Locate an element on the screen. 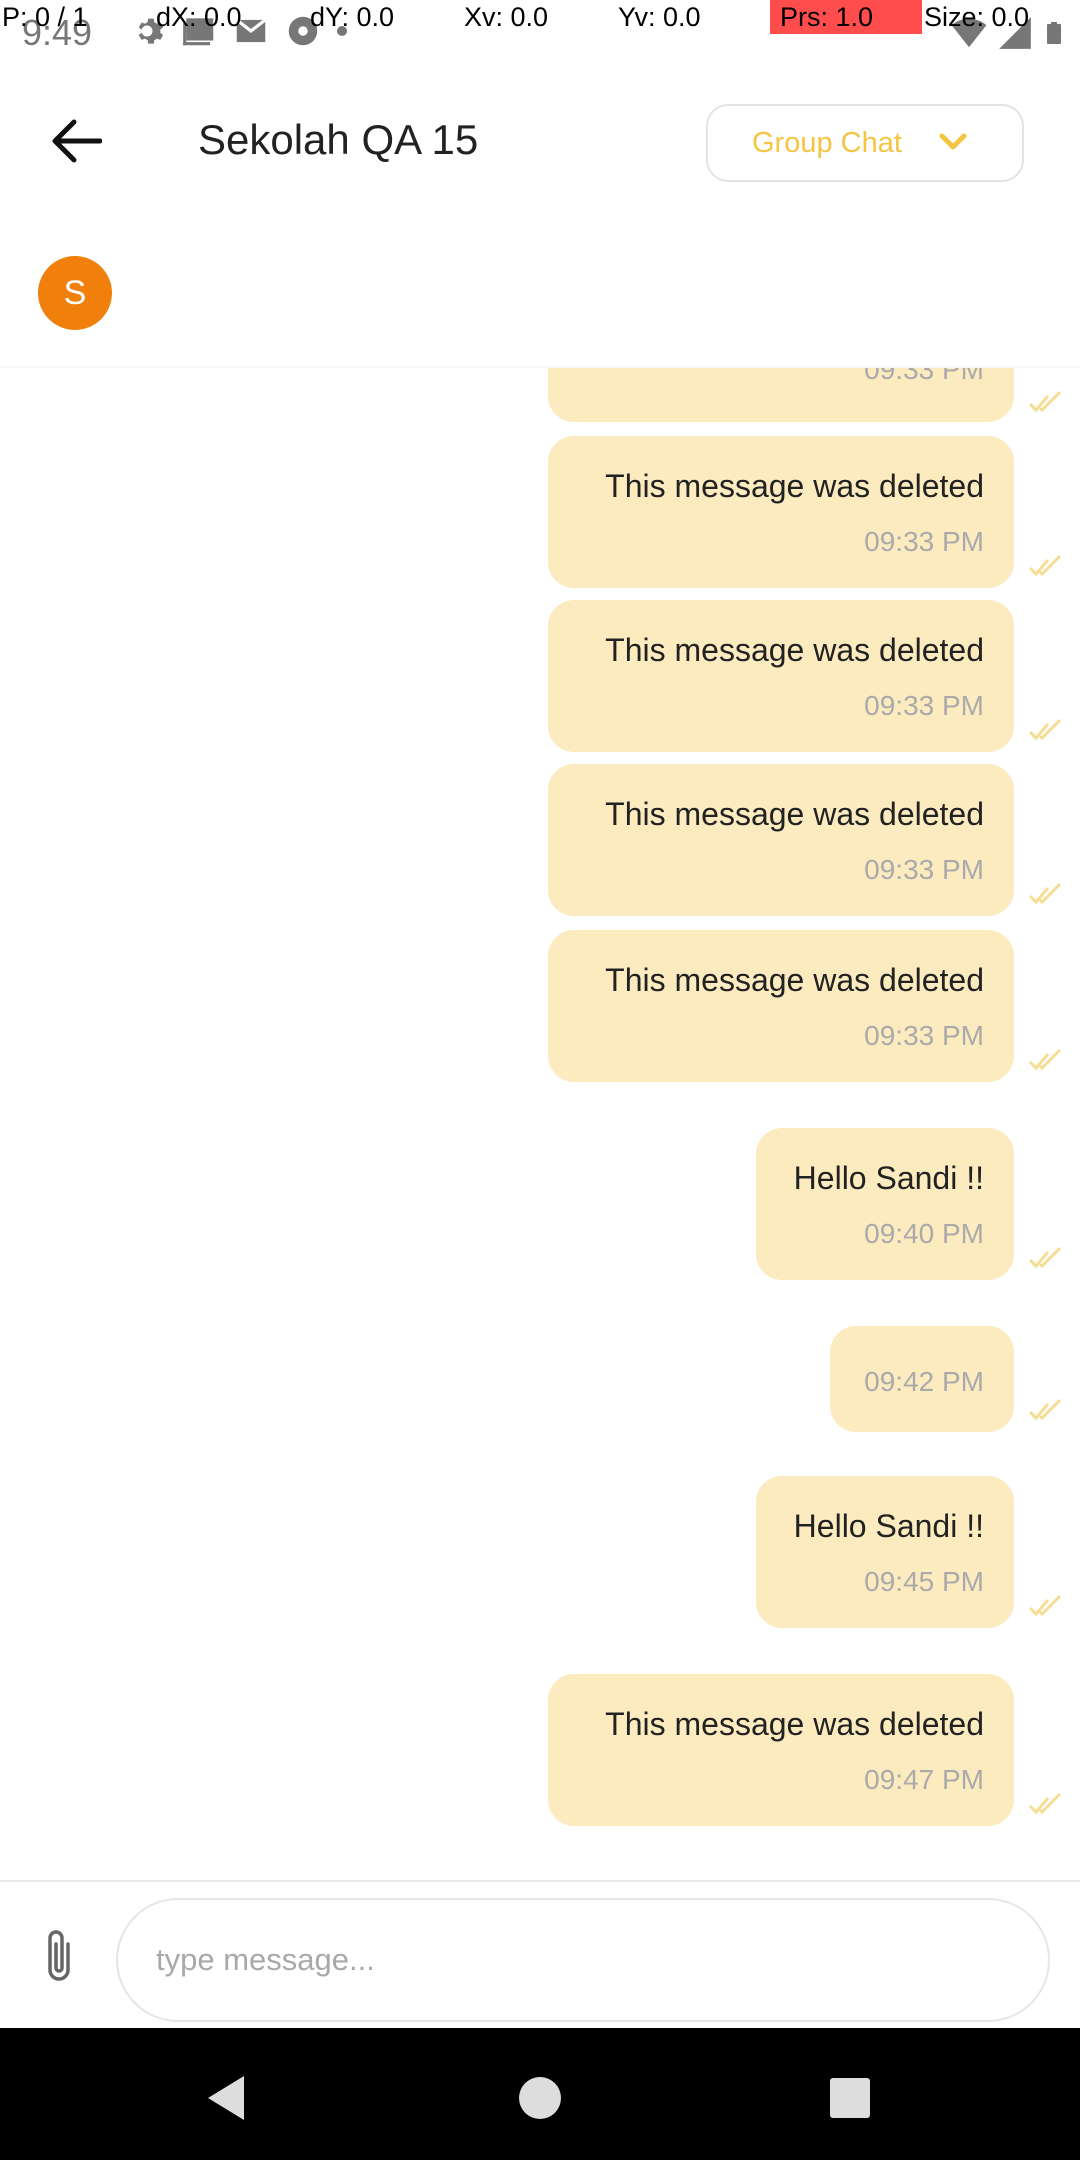  avatar: S is located at coordinates (75, 293).